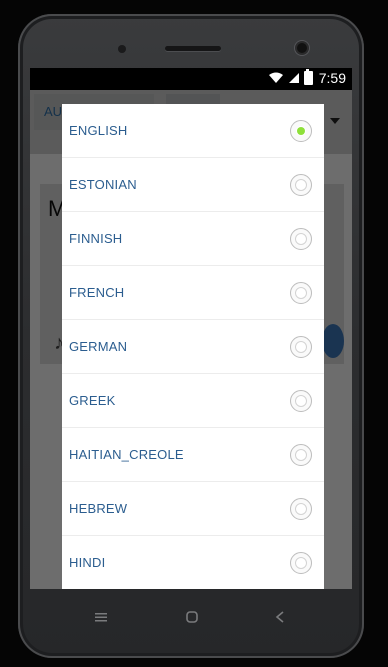 This screenshot has height=667, width=388. What do you see at coordinates (103, 184) in the screenshot?
I see `language-label: ESTONIAN` at bounding box center [103, 184].